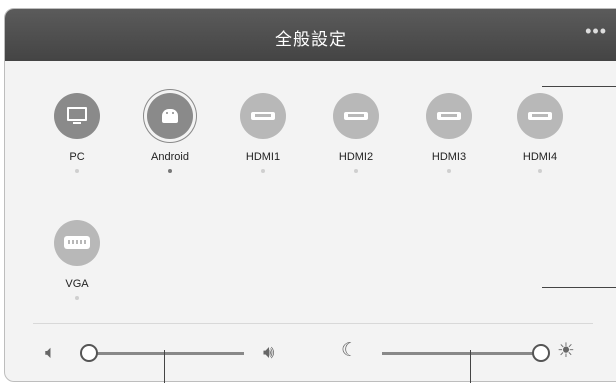 The height and width of the screenshot is (383, 616). I want to click on brightness-slider-track, so click(461, 353).